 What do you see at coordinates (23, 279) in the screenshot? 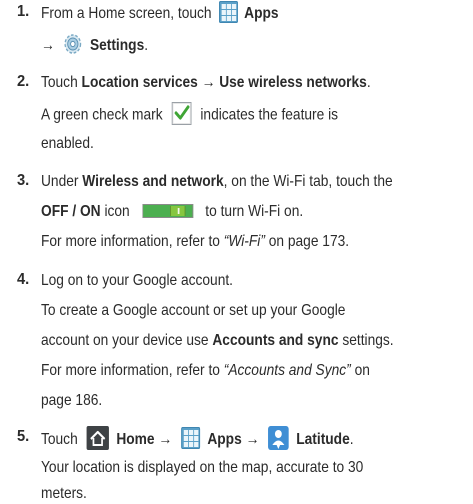
I see `step-number: 4.` at bounding box center [23, 279].